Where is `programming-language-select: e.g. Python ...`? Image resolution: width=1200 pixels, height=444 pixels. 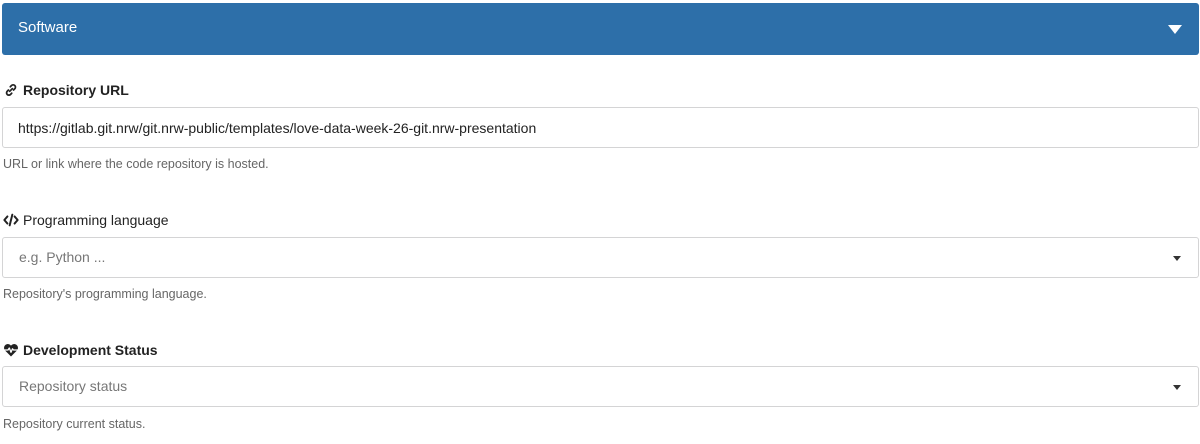
programming-language-select: e.g. Python ... is located at coordinates (600, 257).